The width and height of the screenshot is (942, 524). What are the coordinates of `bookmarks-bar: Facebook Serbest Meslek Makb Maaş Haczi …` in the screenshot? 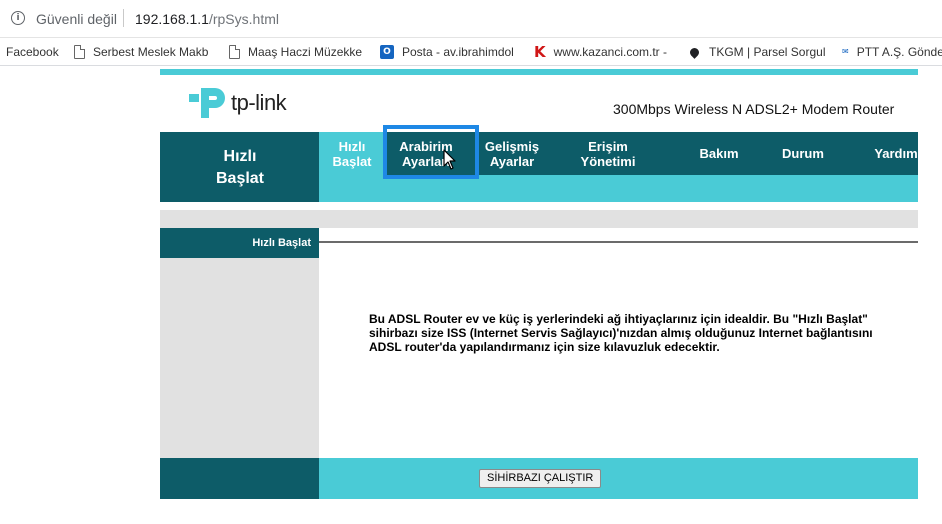 It's located at (471, 52).